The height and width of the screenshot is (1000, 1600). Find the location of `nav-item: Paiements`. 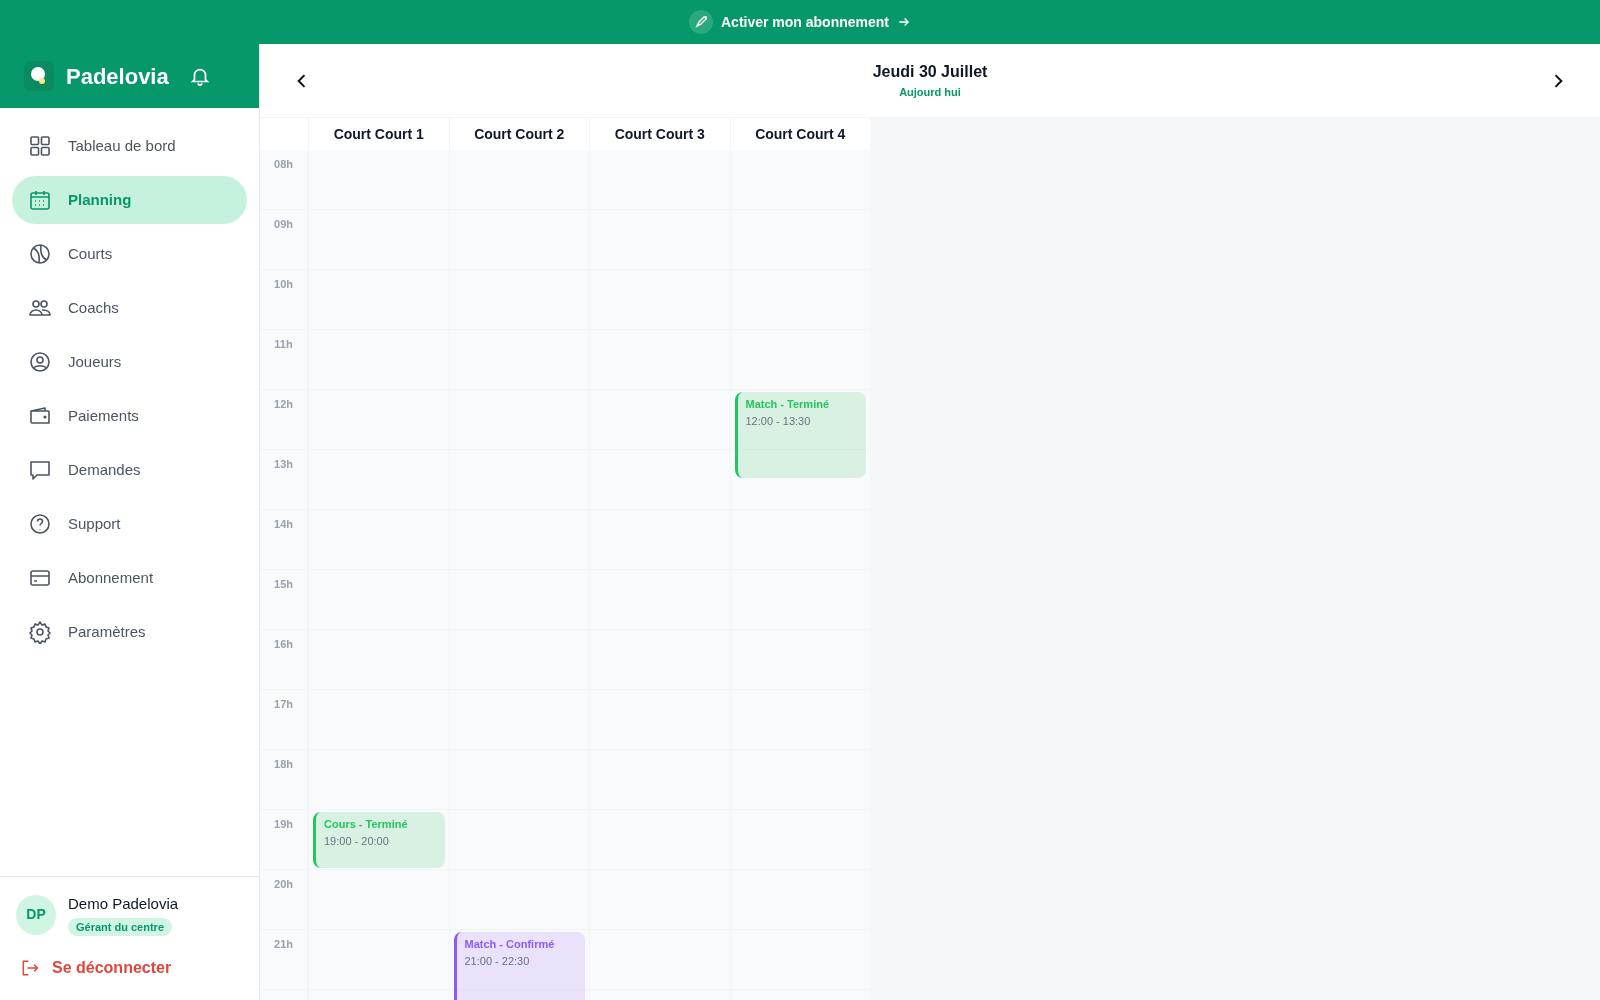

nav-item: Paiements is located at coordinates (129, 416).